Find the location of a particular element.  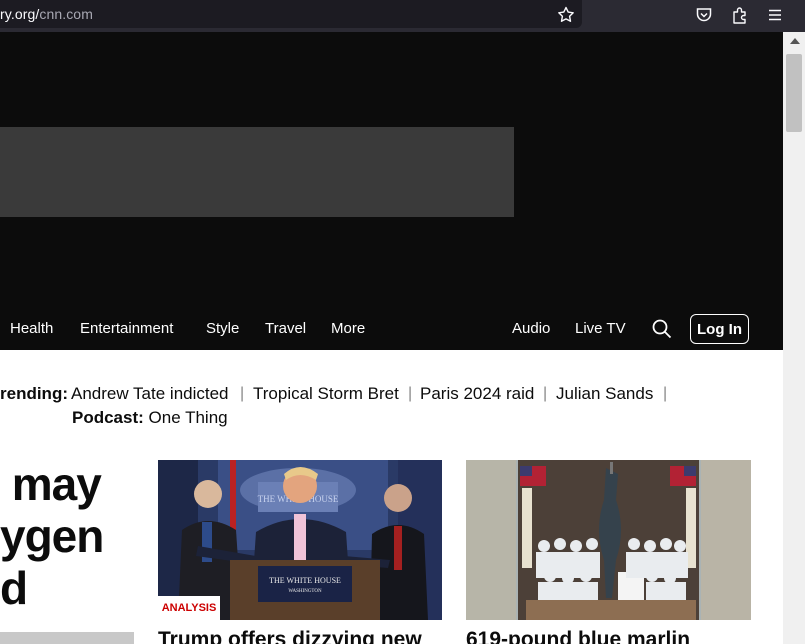

trending-item: Tropical Storm Bret is located at coordinates (326, 394).